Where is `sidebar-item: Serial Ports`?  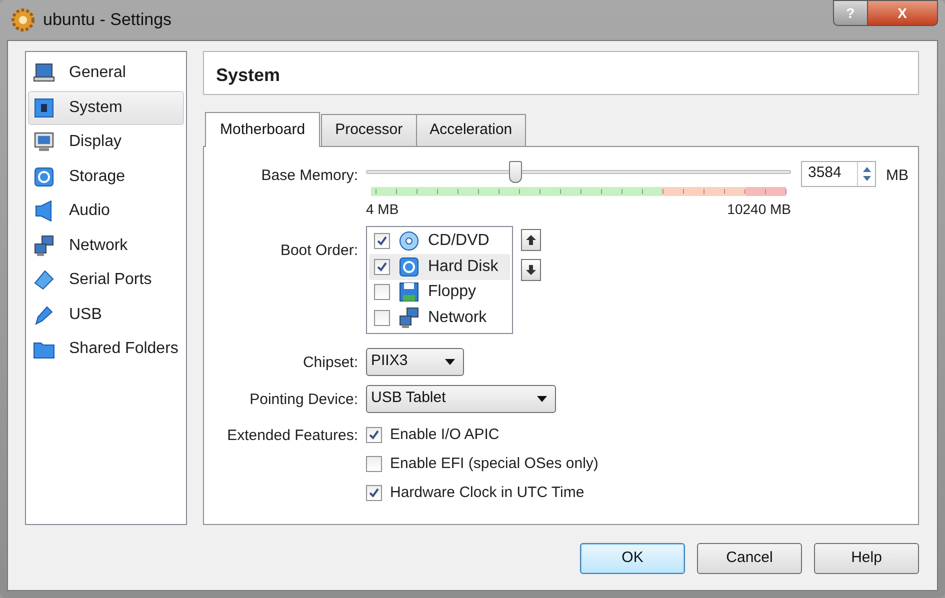
sidebar-item: Serial Ports is located at coordinates (106, 280).